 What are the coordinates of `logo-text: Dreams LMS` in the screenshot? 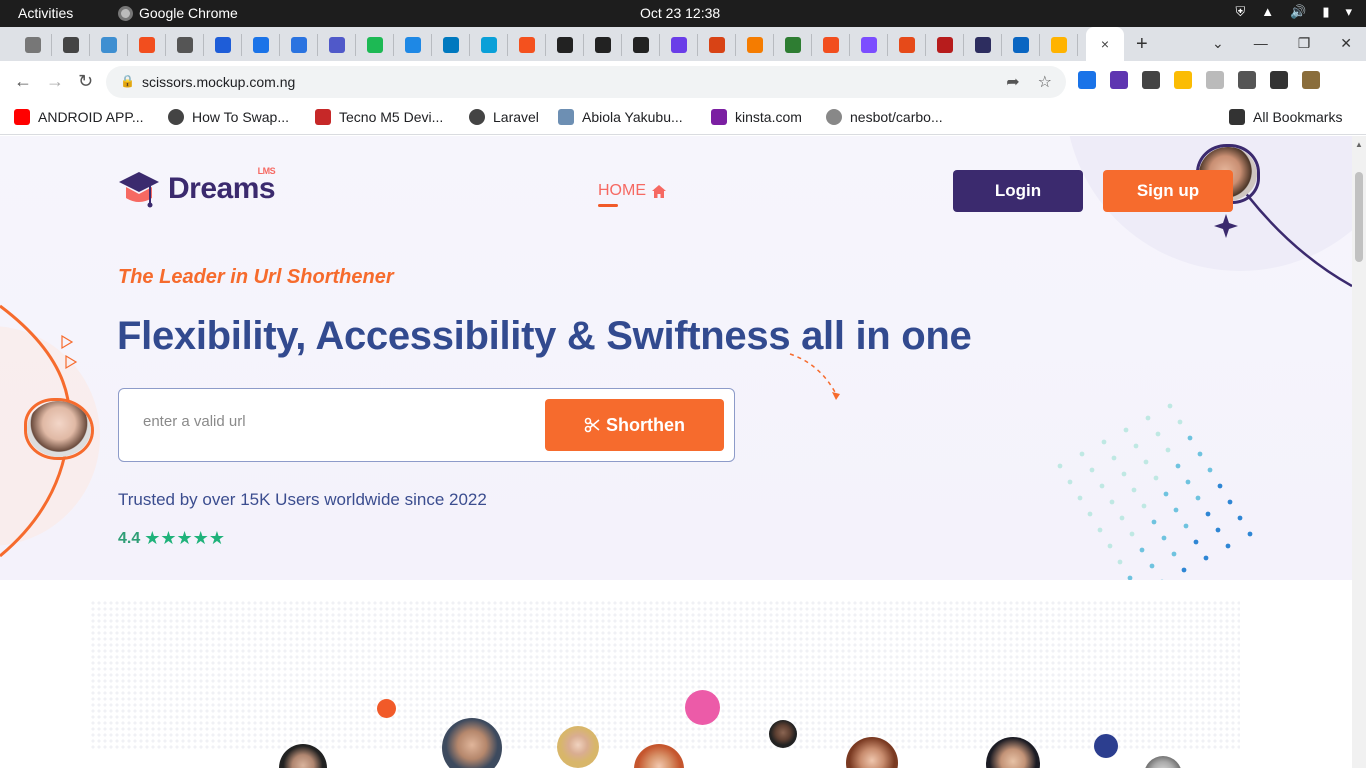 It's located at (222, 185).